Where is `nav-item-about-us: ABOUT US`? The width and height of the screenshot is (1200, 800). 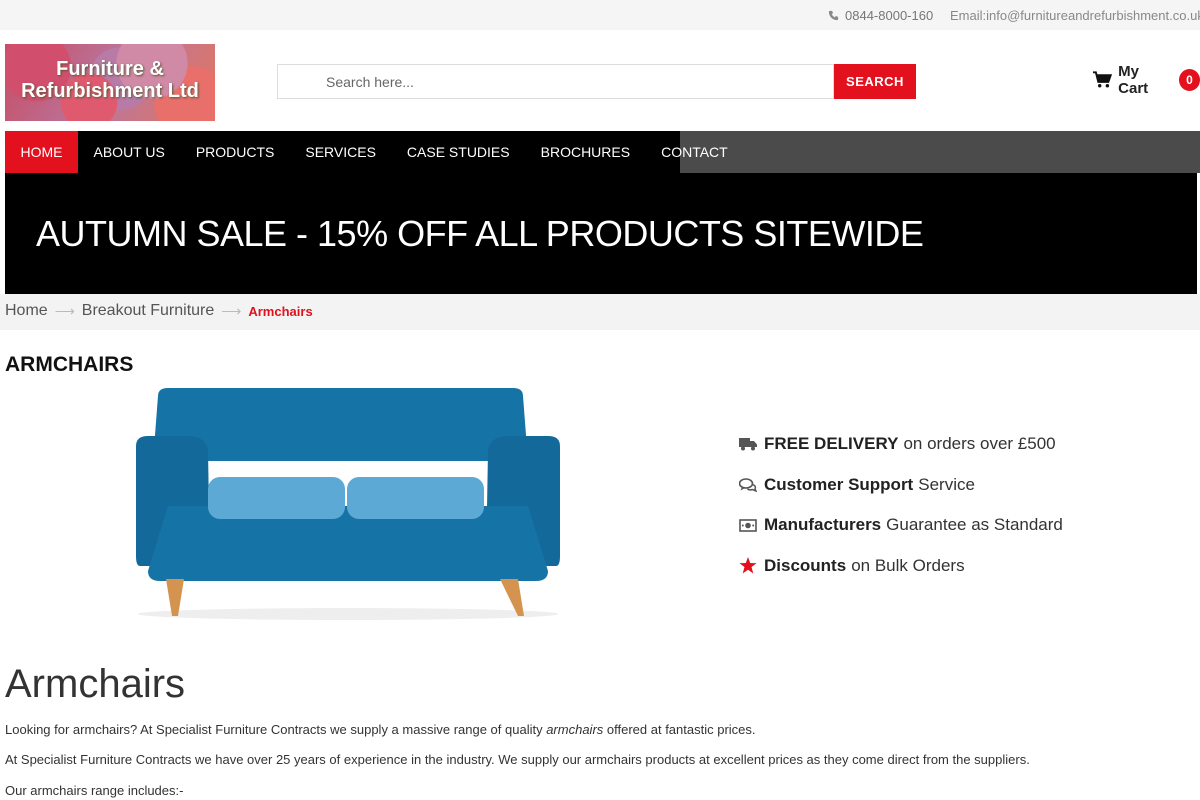
nav-item-about-us: ABOUT US is located at coordinates (129, 152).